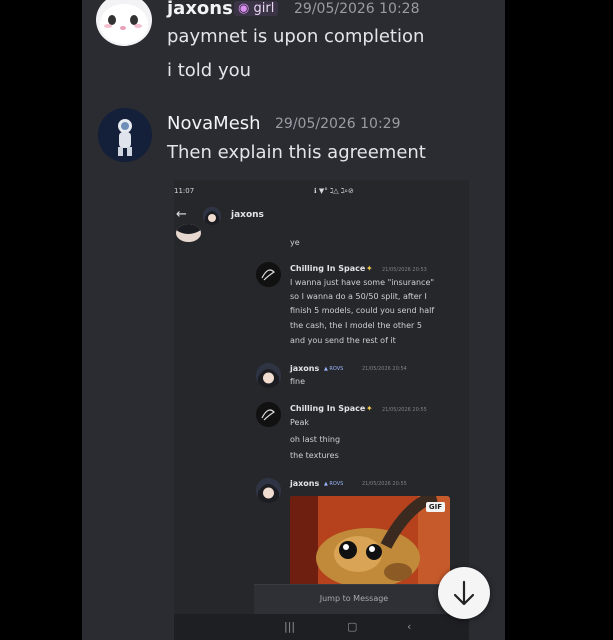 This screenshot has height=640, width=613. What do you see at coordinates (362, 310) in the screenshot?
I see `message-text: finish 5 models, could you send half` at bounding box center [362, 310].